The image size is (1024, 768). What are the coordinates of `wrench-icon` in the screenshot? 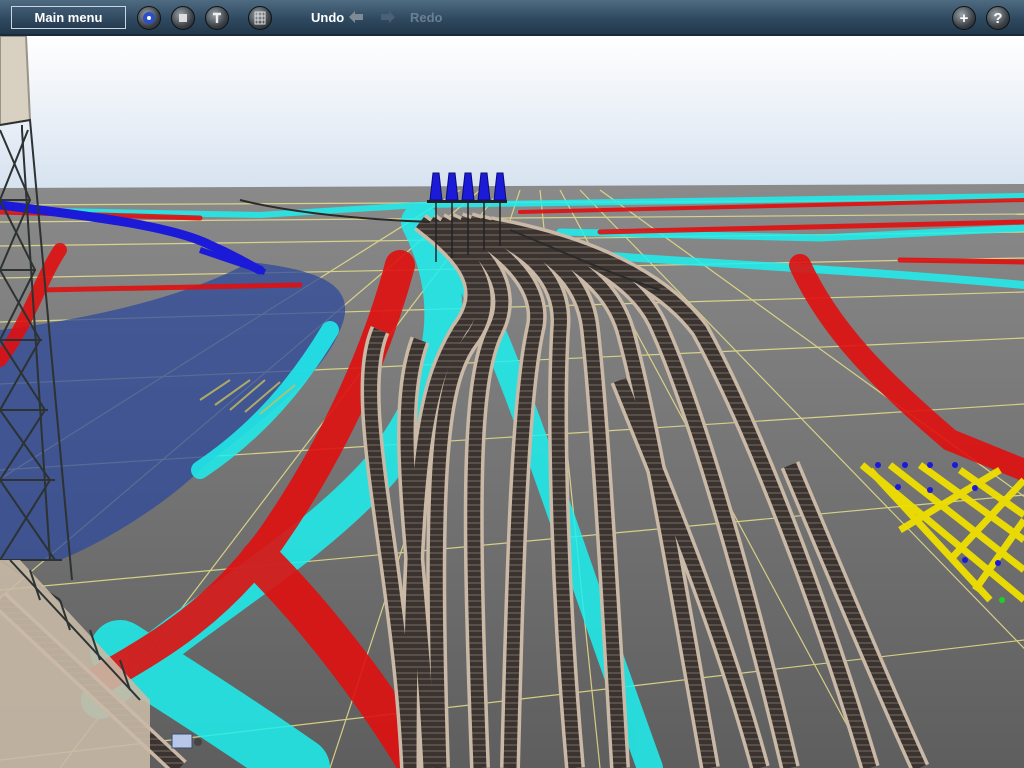 It's located at (217, 18).